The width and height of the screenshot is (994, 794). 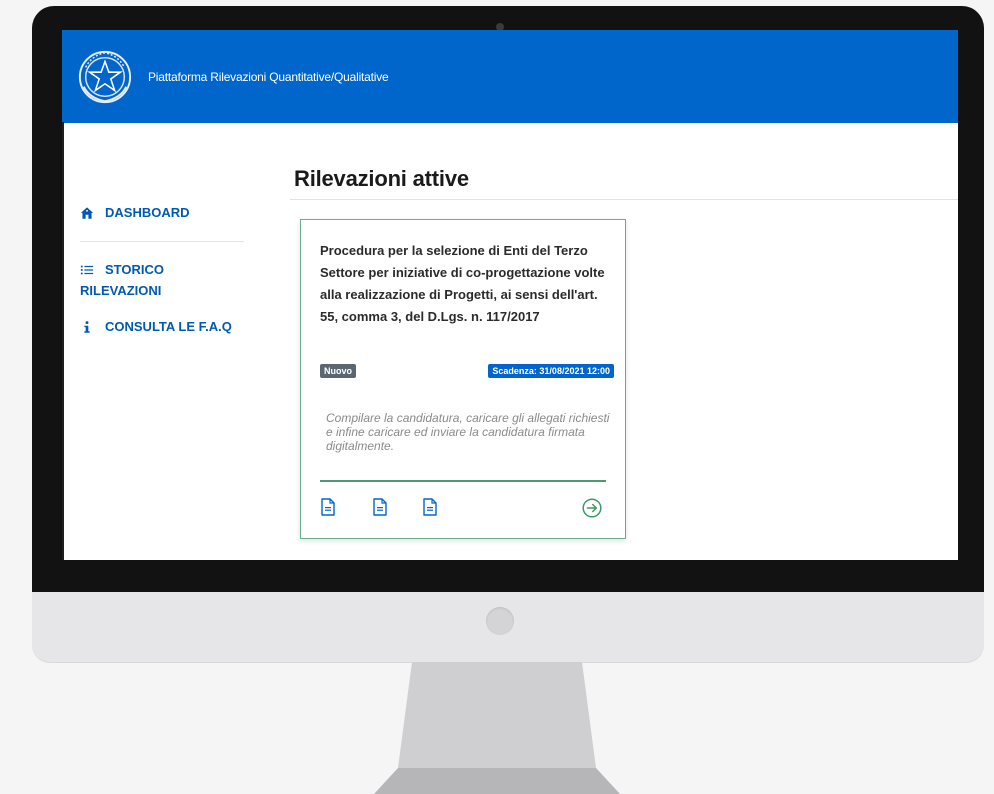 I want to click on status-badge: Nuovo, so click(x=338, y=371).